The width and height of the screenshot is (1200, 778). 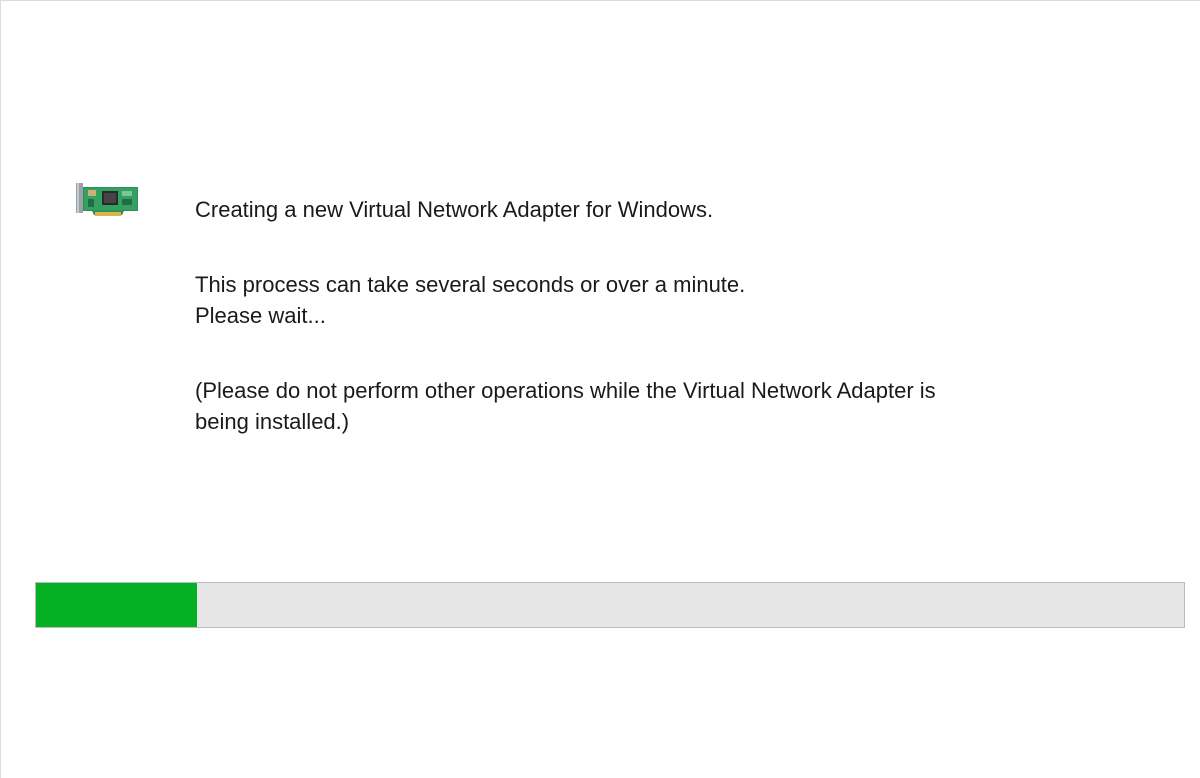 What do you see at coordinates (116, 605) in the screenshot?
I see `progress-fill` at bounding box center [116, 605].